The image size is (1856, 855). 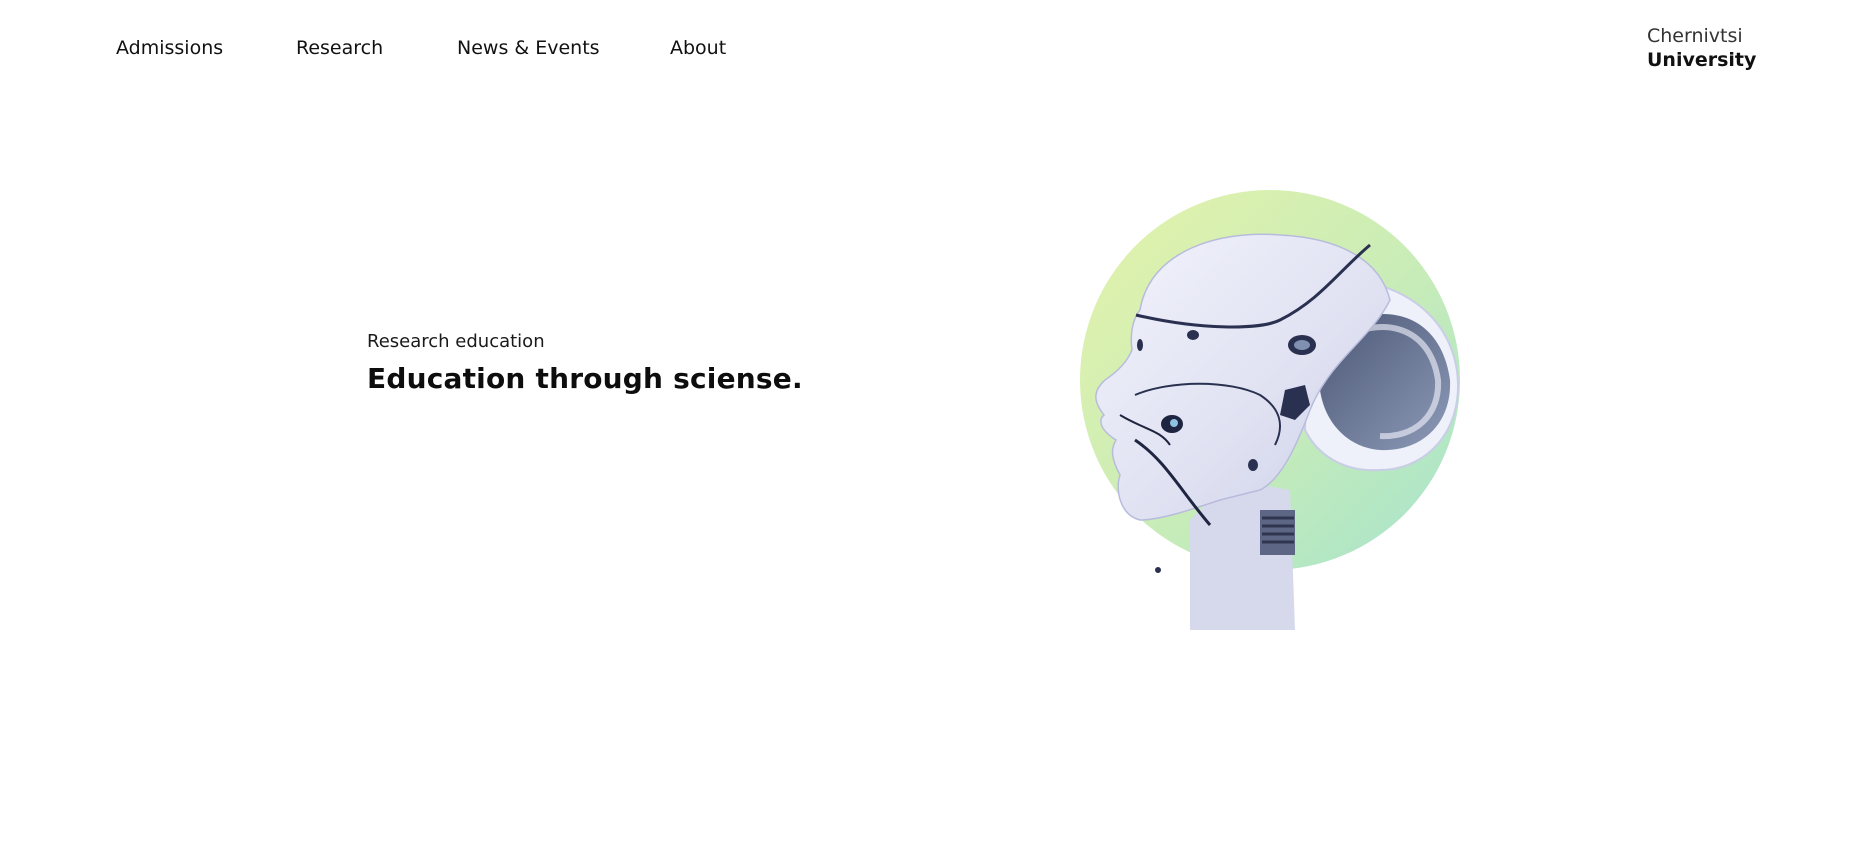 I want to click on nav-item-about: About, so click(x=698, y=48).